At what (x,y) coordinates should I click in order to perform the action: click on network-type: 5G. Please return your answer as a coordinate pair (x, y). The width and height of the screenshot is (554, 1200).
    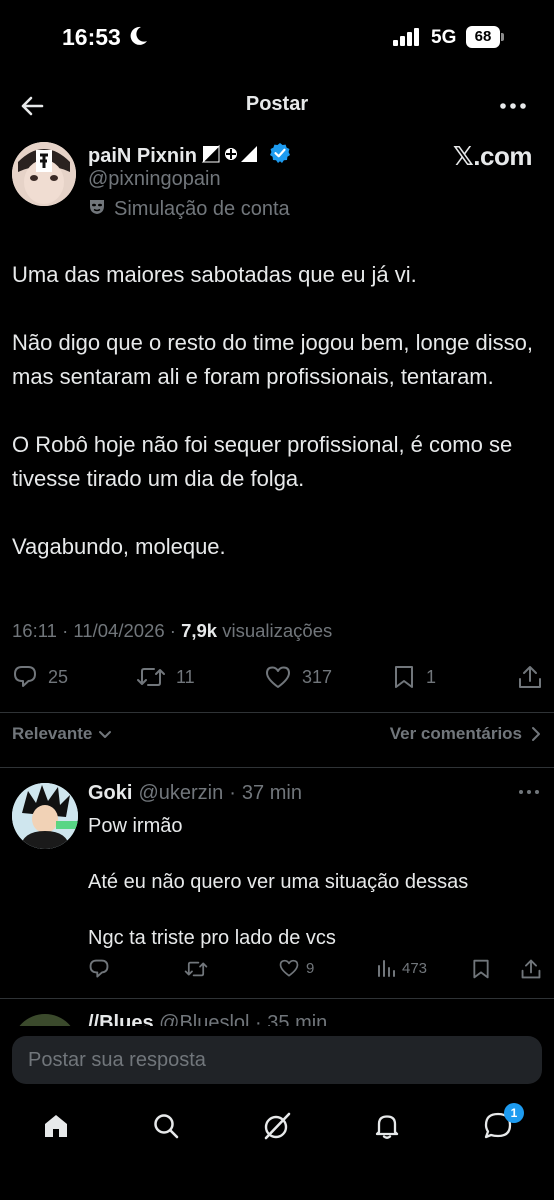
    Looking at the image, I should click on (444, 37).